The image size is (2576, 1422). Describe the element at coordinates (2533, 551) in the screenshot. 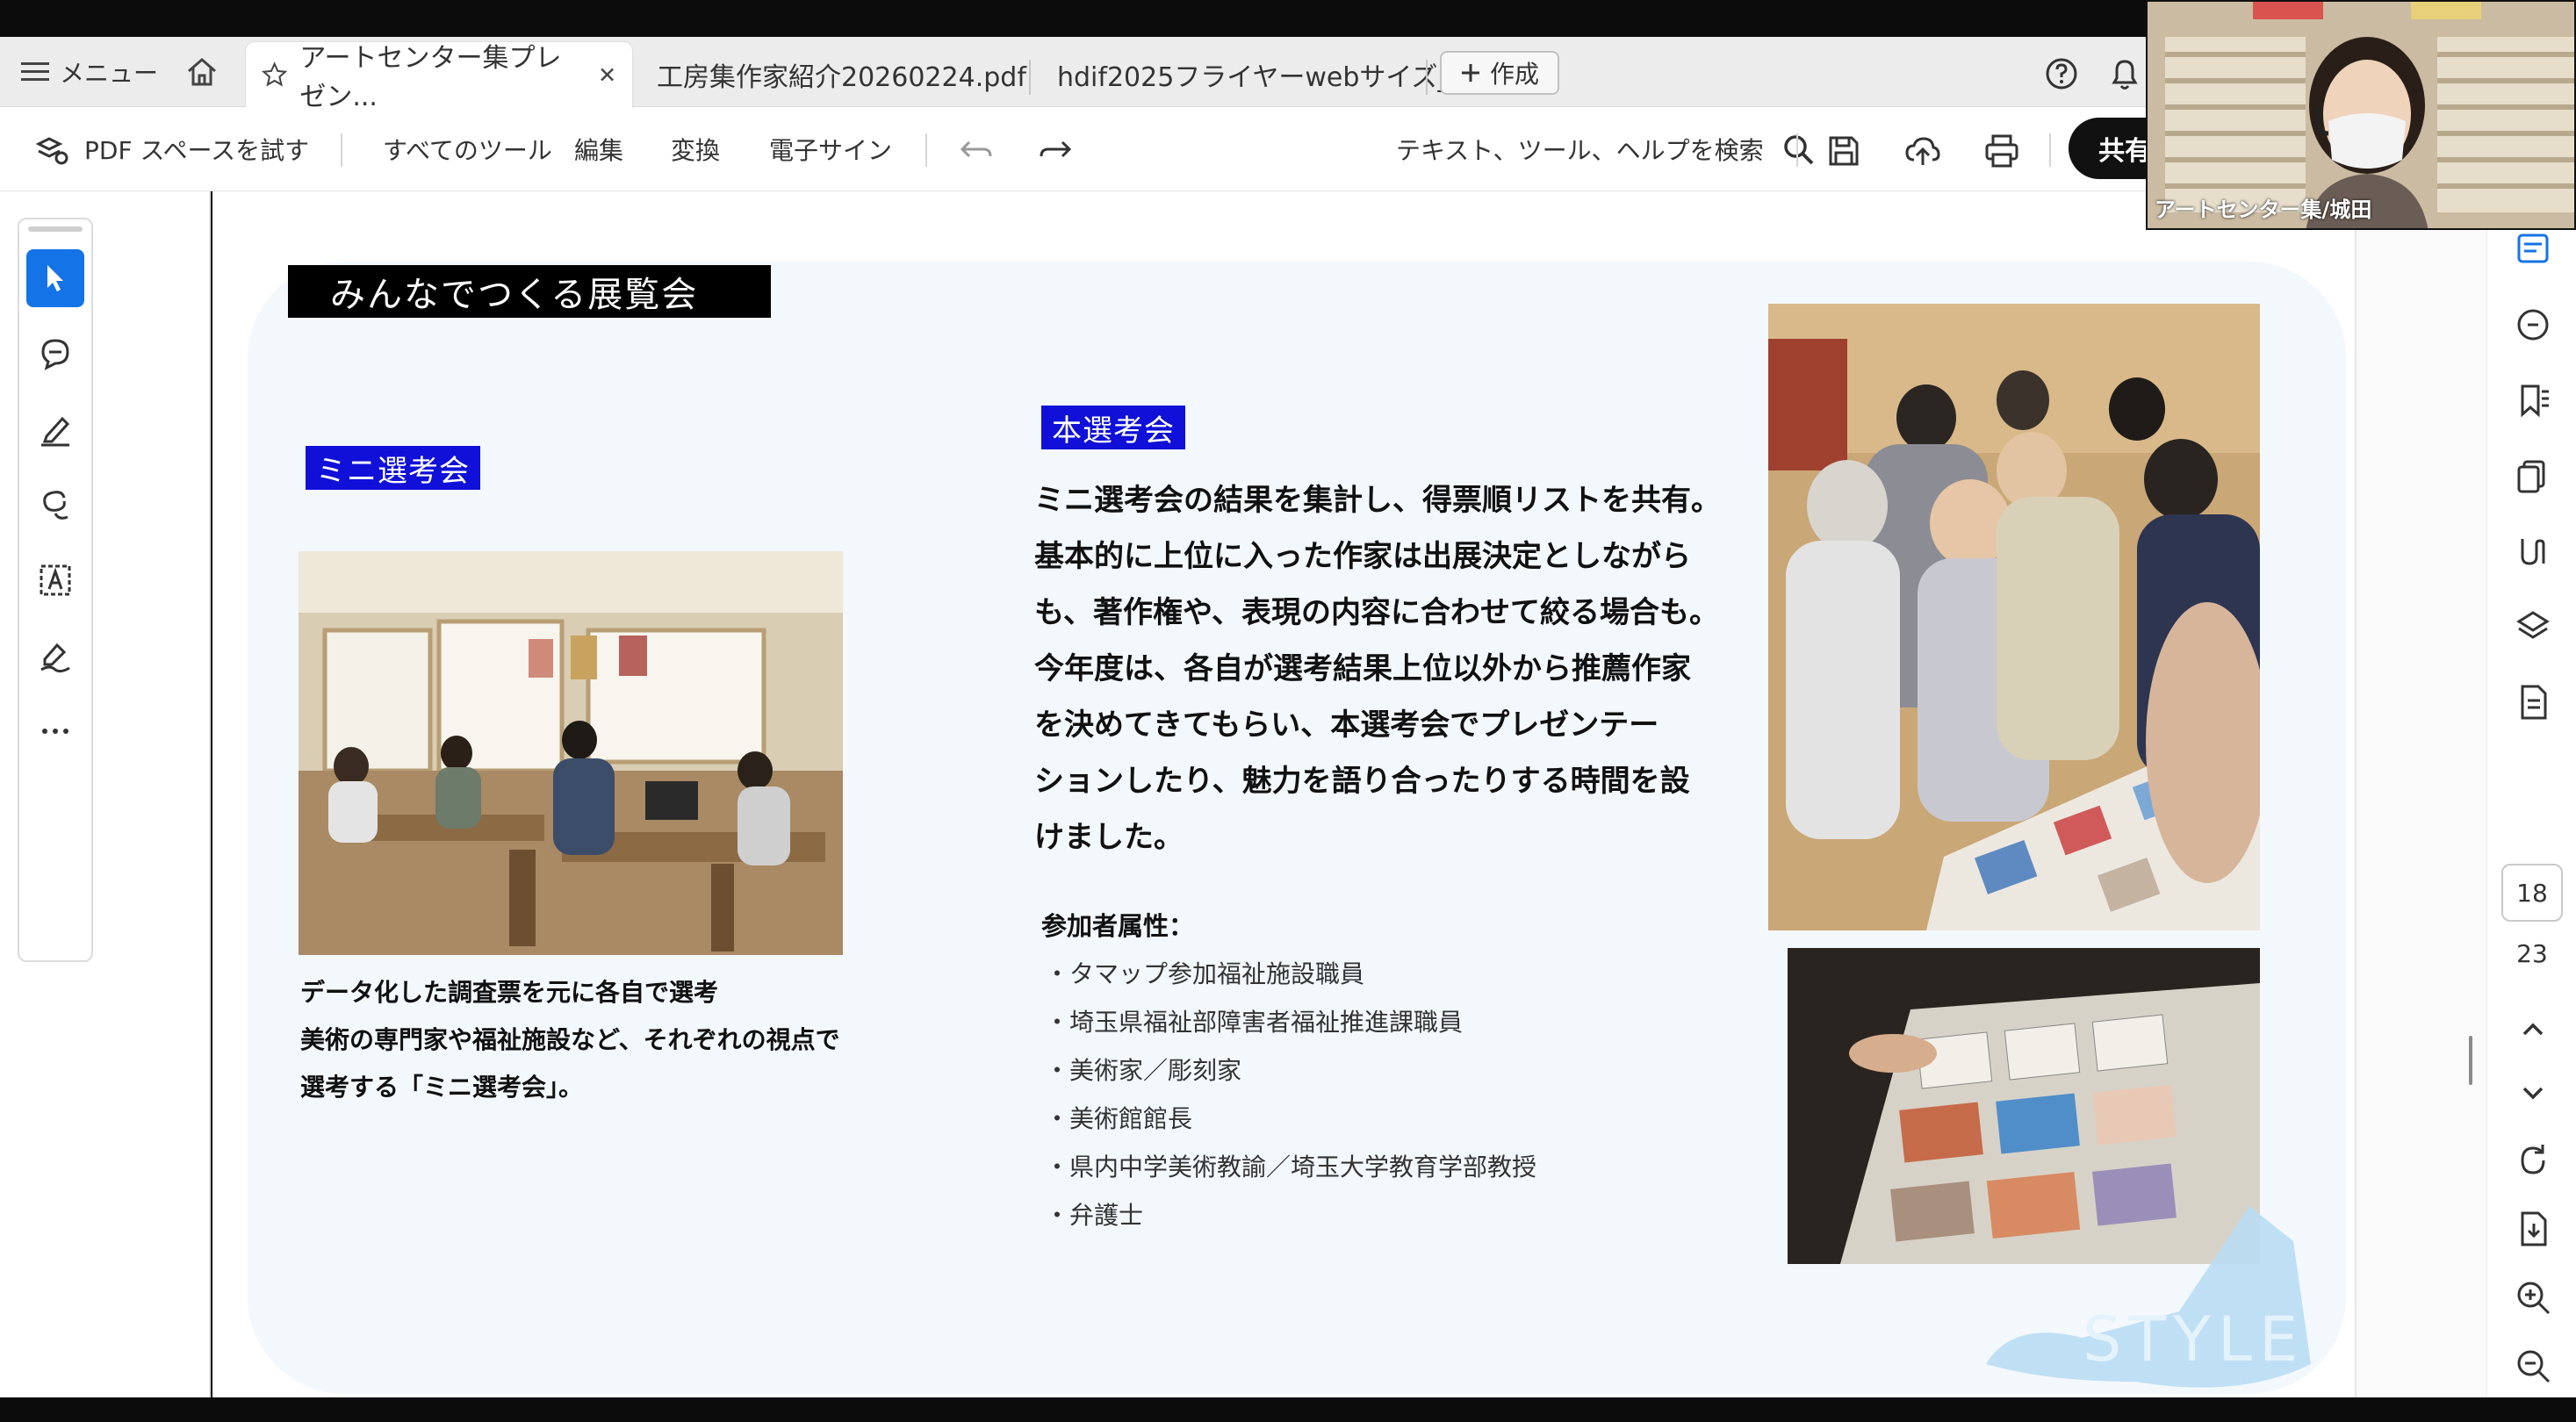

I see `attachments-icon` at that location.